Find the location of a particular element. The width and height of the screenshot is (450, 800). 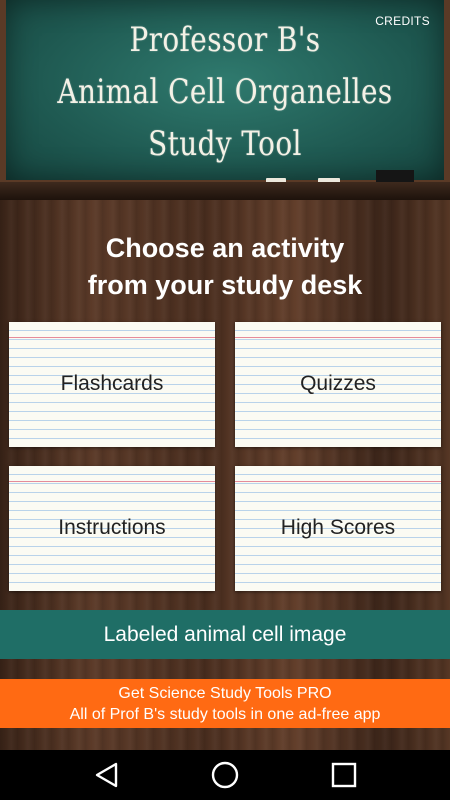

activity-heading-line-1: Choose an activity is located at coordinates (225, 248).